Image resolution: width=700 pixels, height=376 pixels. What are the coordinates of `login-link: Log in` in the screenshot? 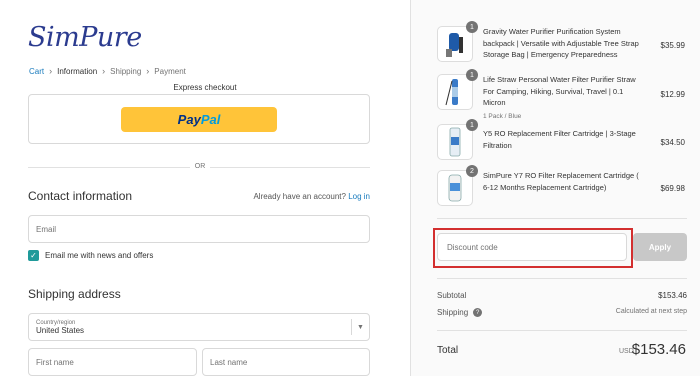 It's located at (359, 196).